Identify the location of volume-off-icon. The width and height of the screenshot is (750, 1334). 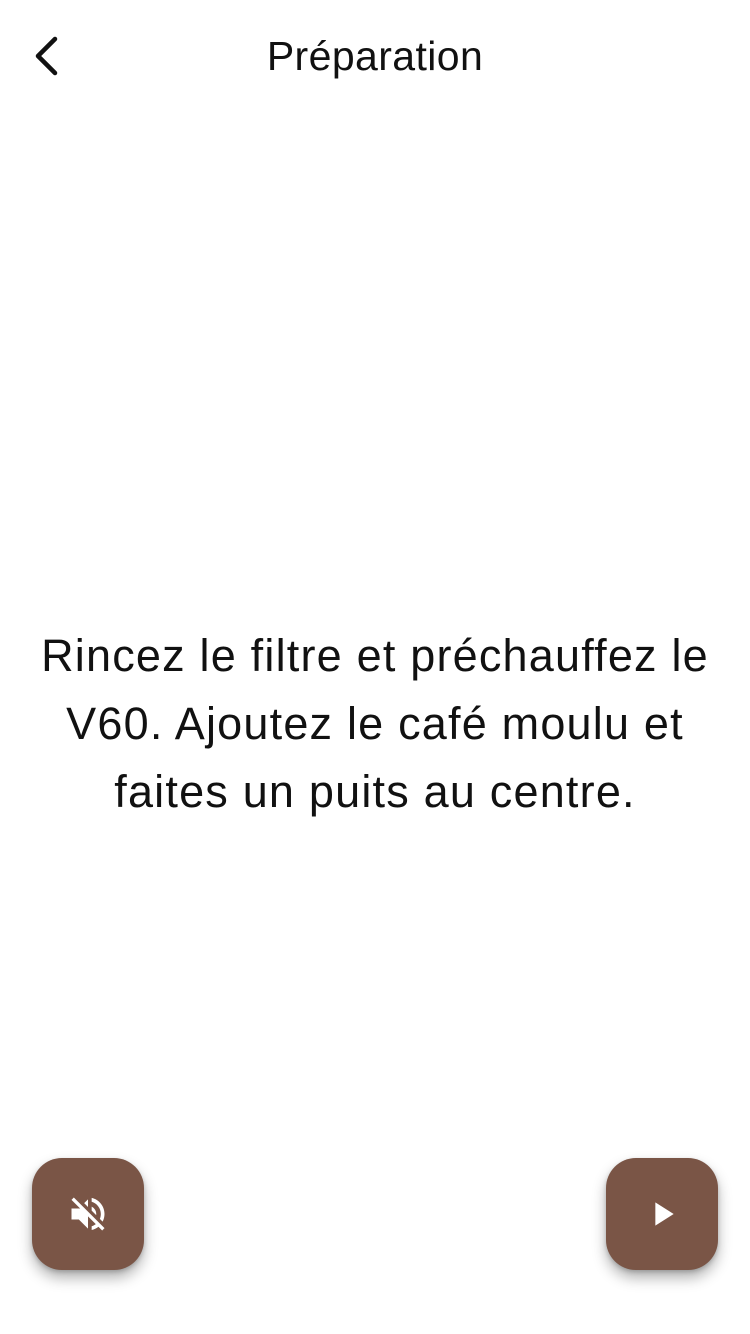
(88, 1214).